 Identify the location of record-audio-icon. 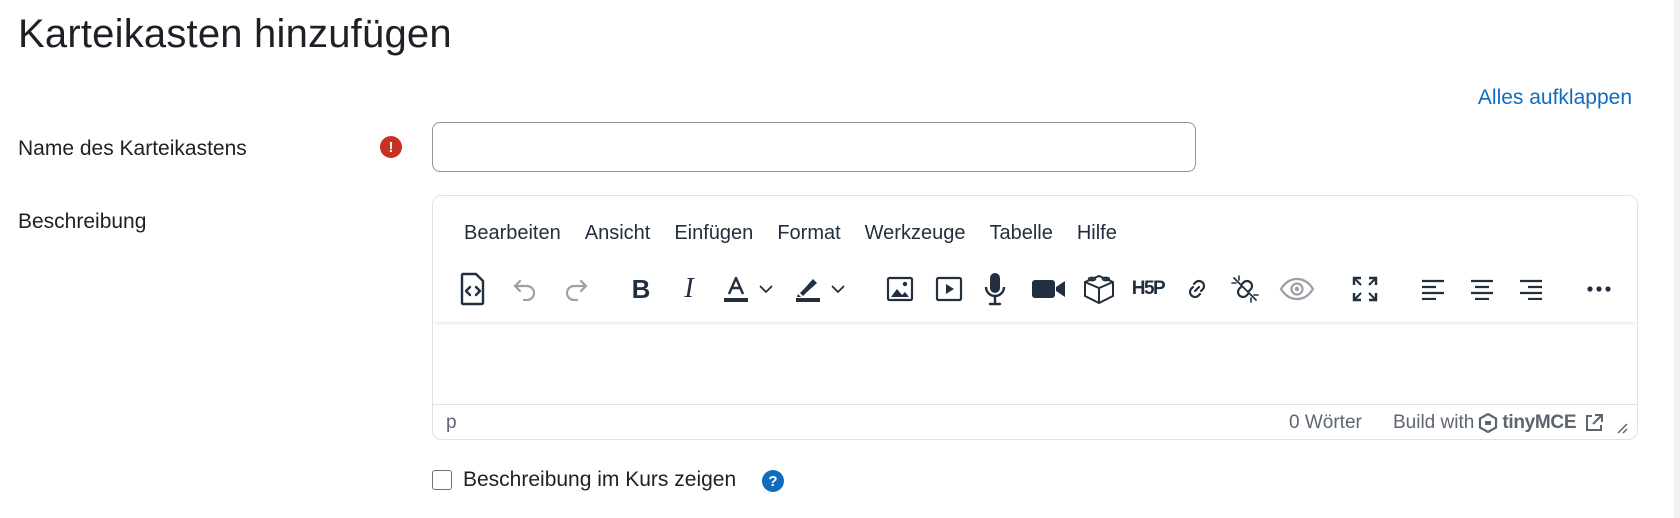
(995, 289).